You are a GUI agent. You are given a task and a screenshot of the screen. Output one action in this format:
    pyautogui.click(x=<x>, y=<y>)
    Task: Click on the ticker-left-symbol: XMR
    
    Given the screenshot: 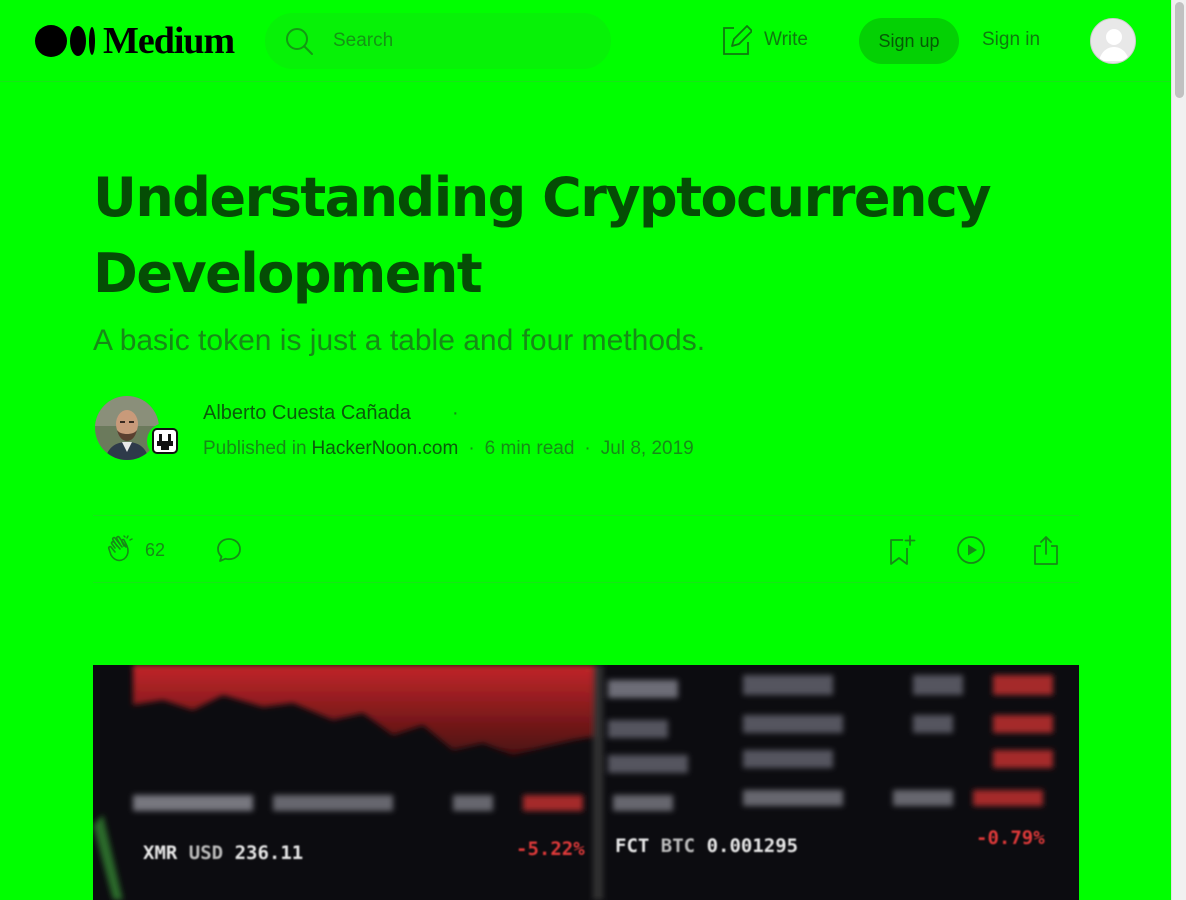 What is the action you would take?
    pyautogui.click(x=160, y=853)
    